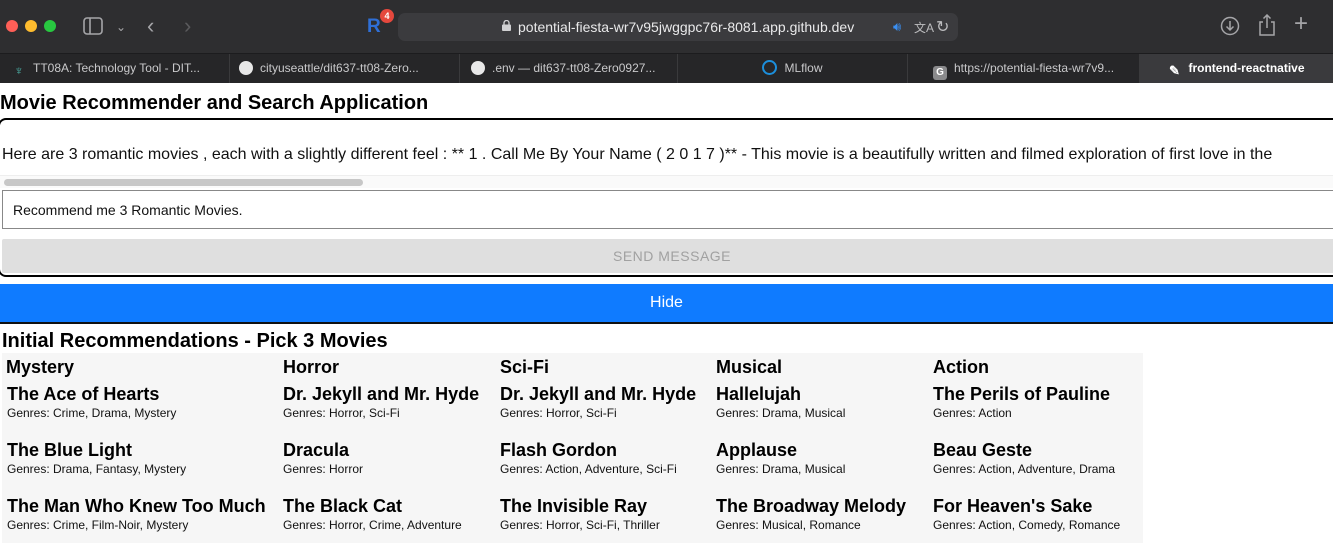 The image size is (1333, 543). What do you see at coordinates (574, 506) in the screenshot?
I see `movie-title: The Invisible Ray` at bounding box center [574, 506].